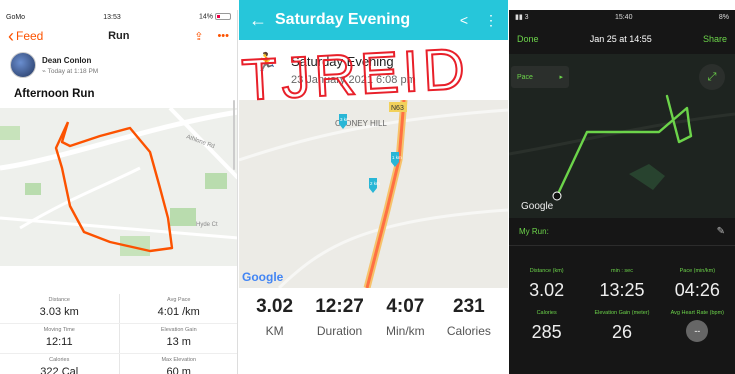 The width and height of the screenshot is (735, 374). Describe the element at coordinates (179, 300) in the screenshot. I see `stat-label: Avg Pace` at that location.